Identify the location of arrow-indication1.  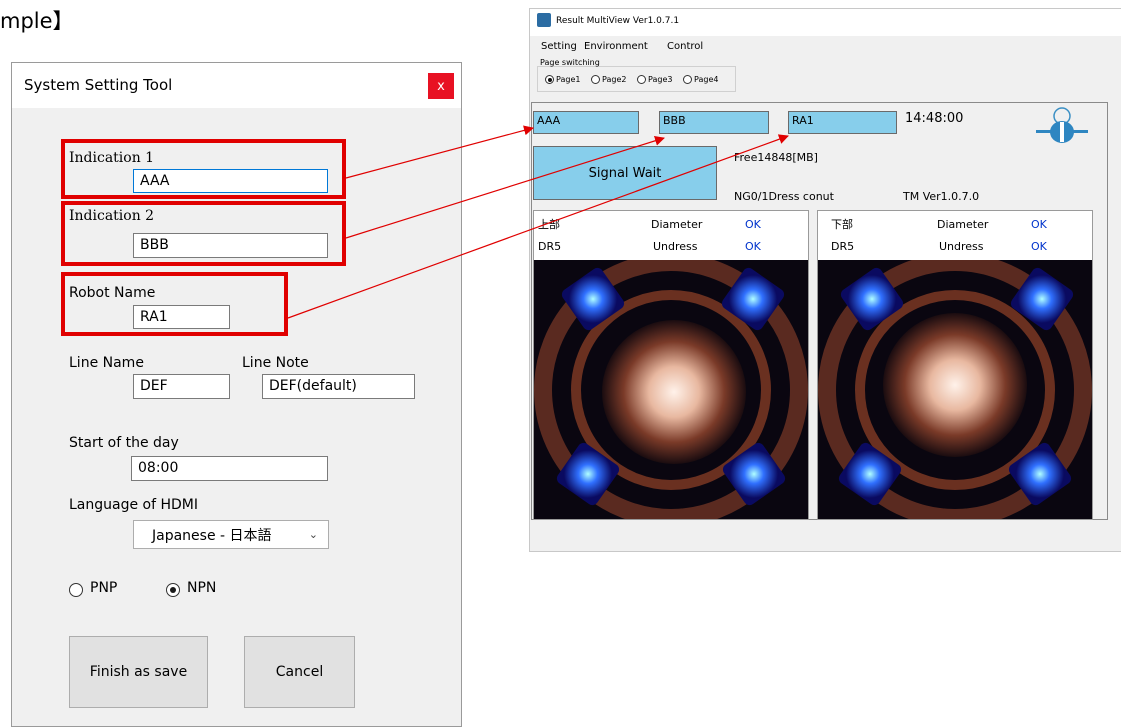
(439, 152).